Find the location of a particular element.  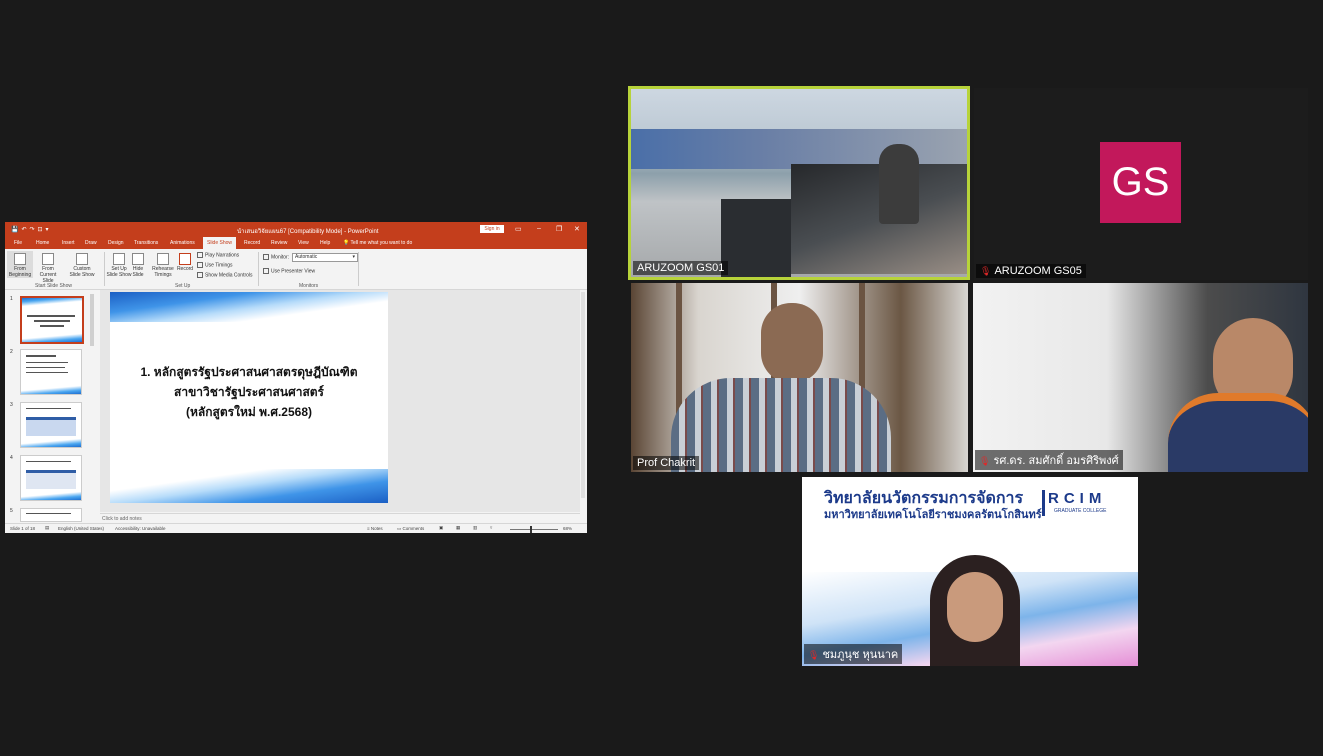

slide-wave-bottom is located at coordinates (249, 486).